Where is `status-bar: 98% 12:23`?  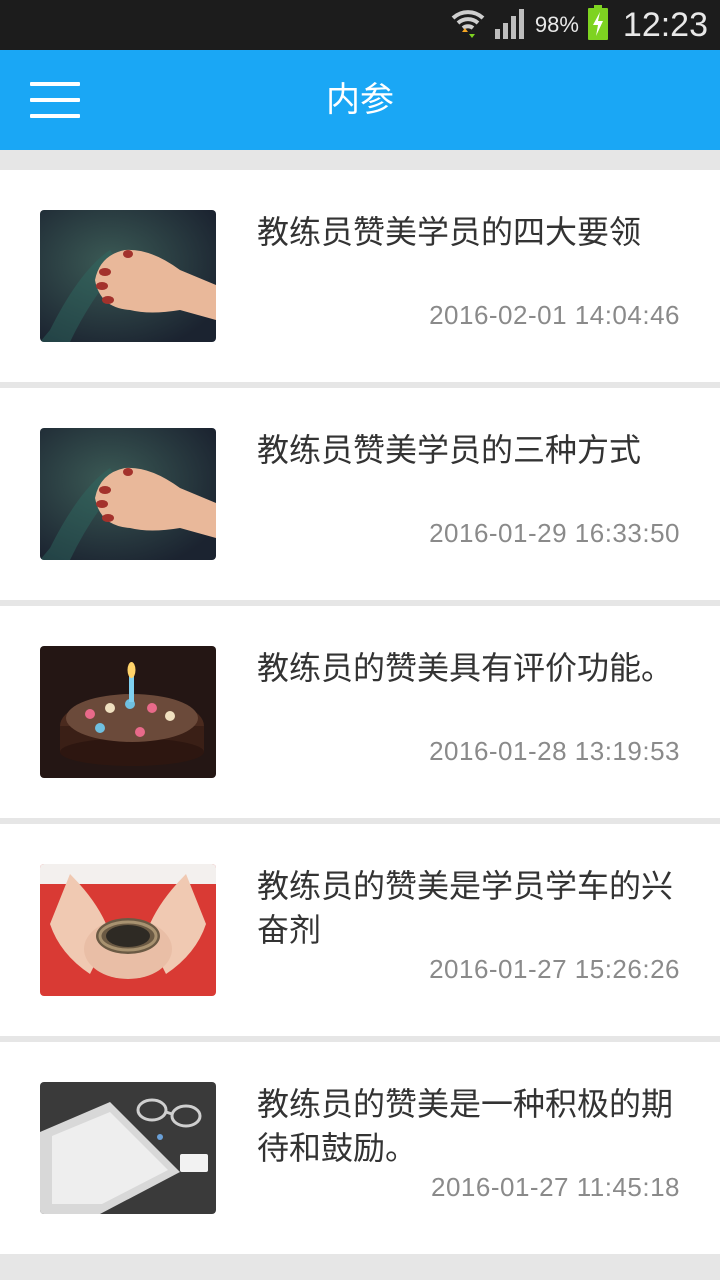 status-bar: 98% 12:23 is located at coordinates (360, 25).